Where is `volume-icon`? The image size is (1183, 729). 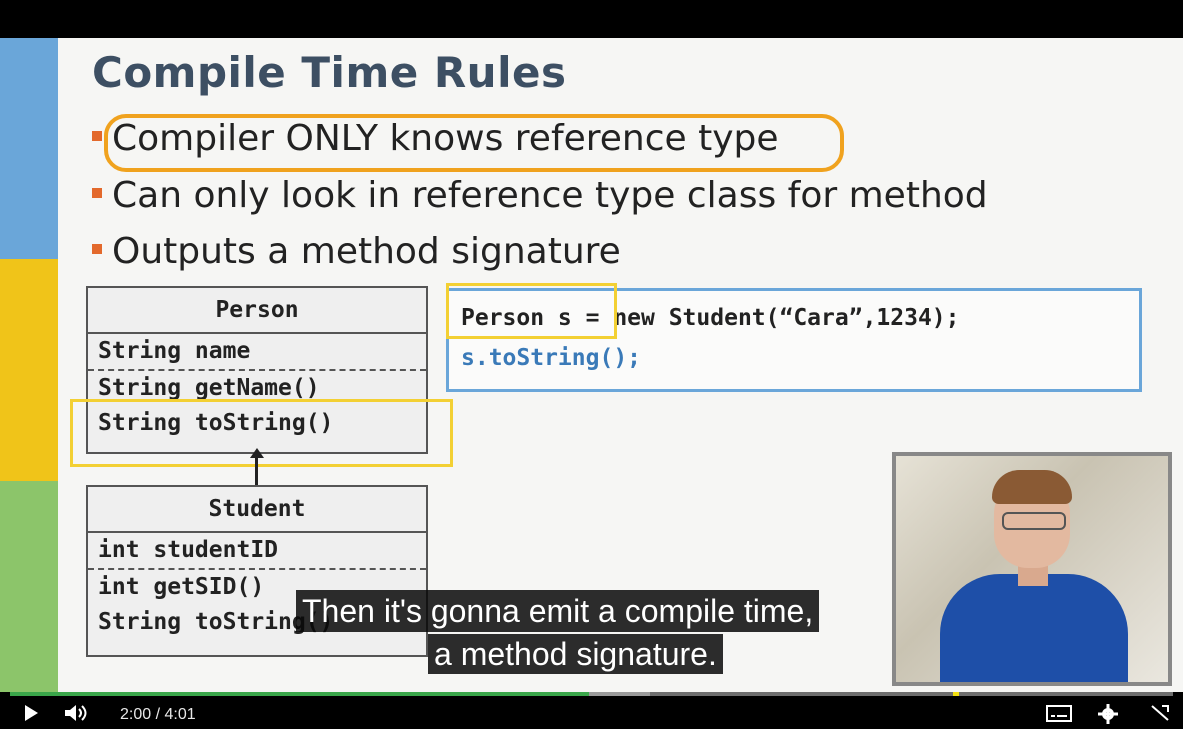
volume-icon is located at coordinates (77, 715).